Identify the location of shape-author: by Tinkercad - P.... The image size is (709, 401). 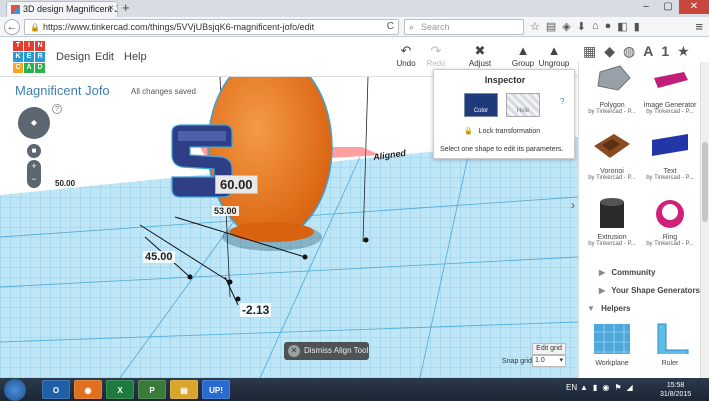
(670, 178).